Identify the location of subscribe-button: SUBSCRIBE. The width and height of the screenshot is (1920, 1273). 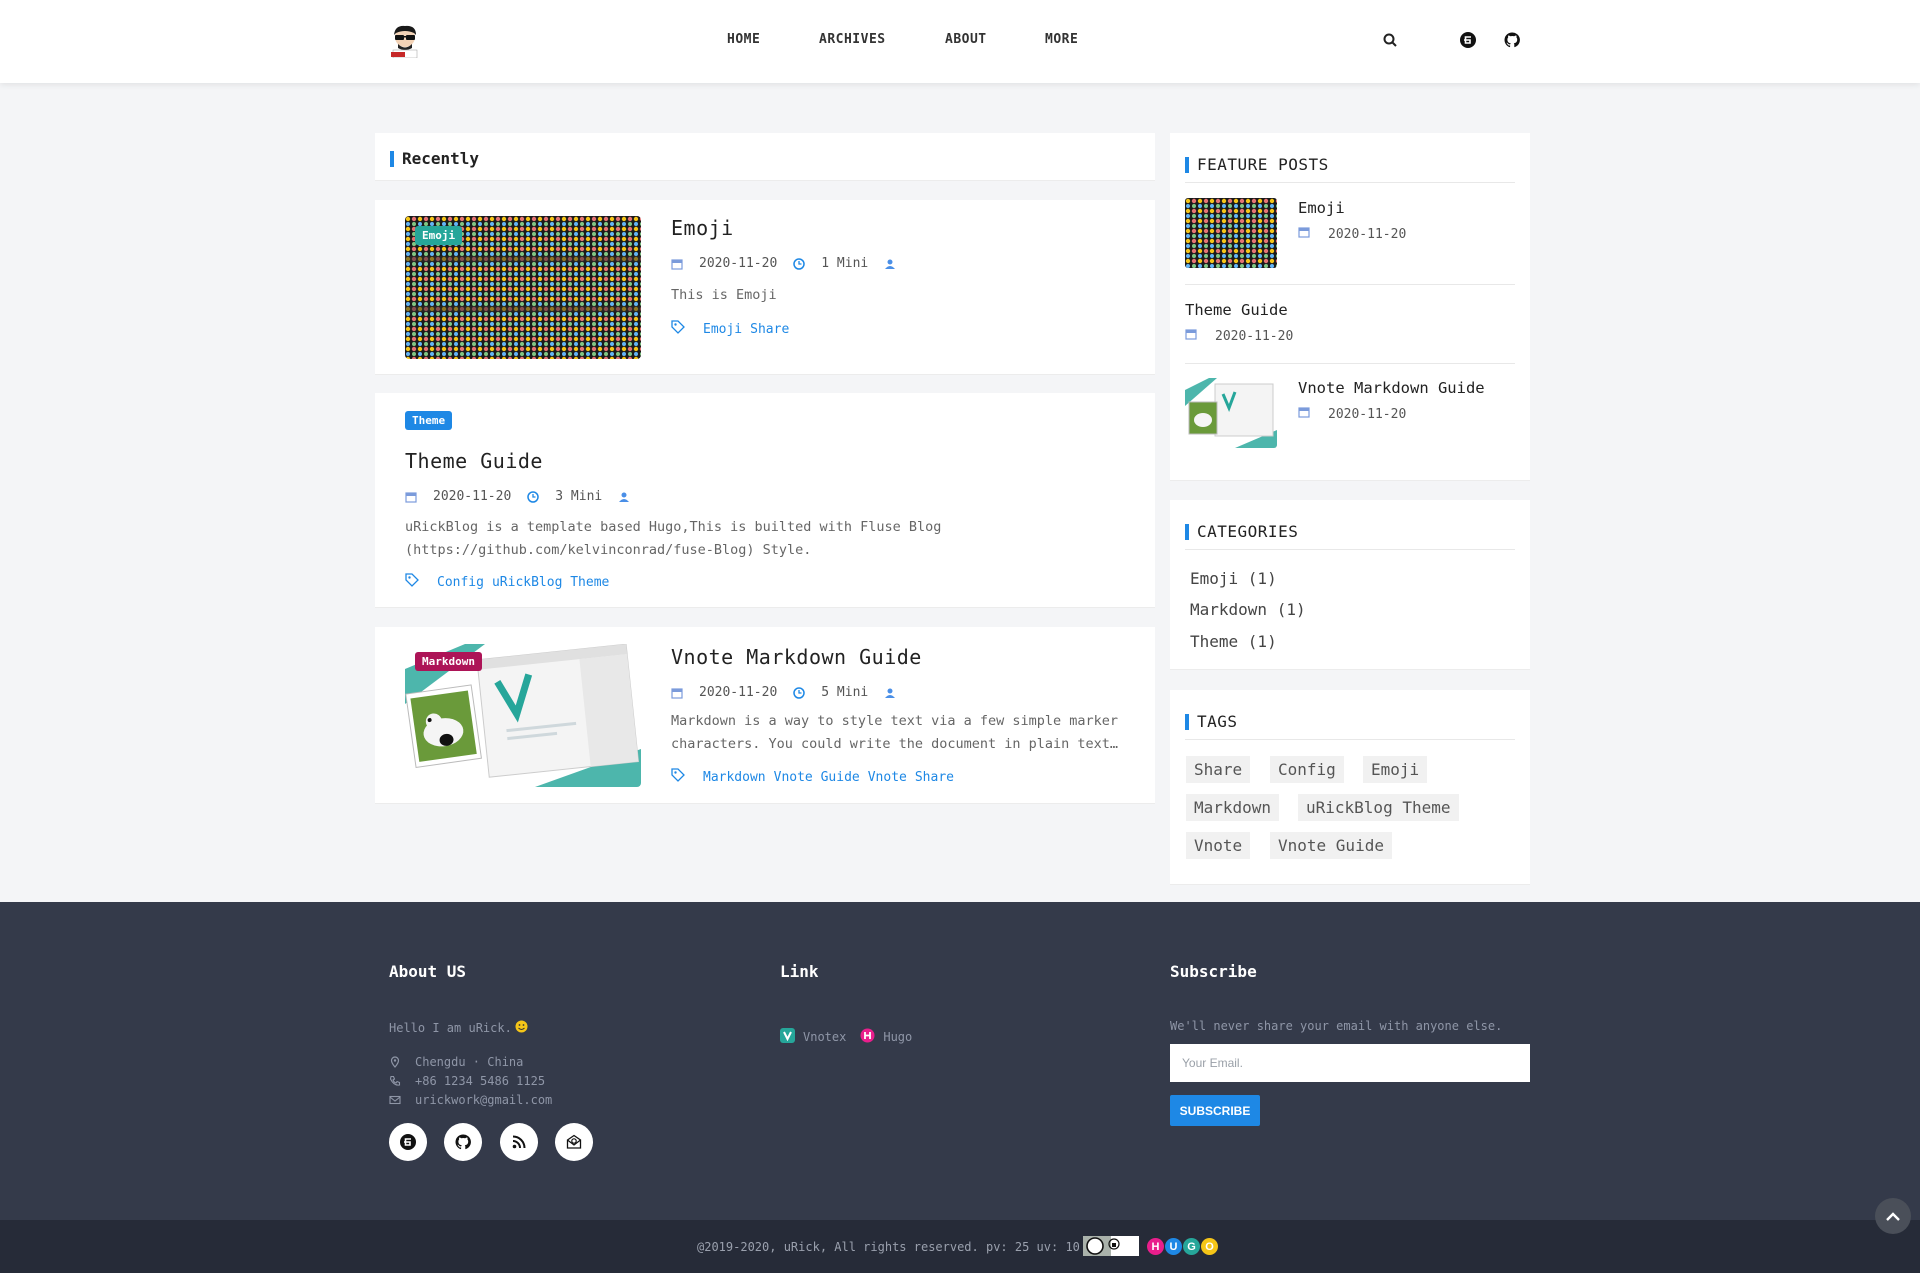
(1215, 1110).